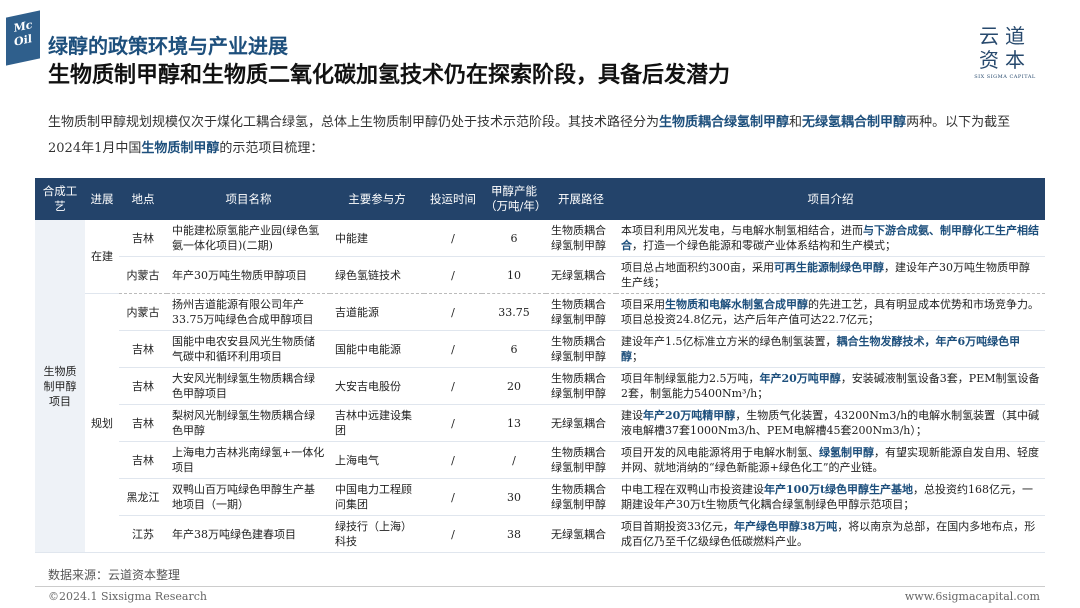 This screenshot has height=608, width=1080. I want to click on page-title: 生物质制甲醇和生物质二氧化碳加氢技术仍在探索阶段，具备后发潜力, so click(389, 75).